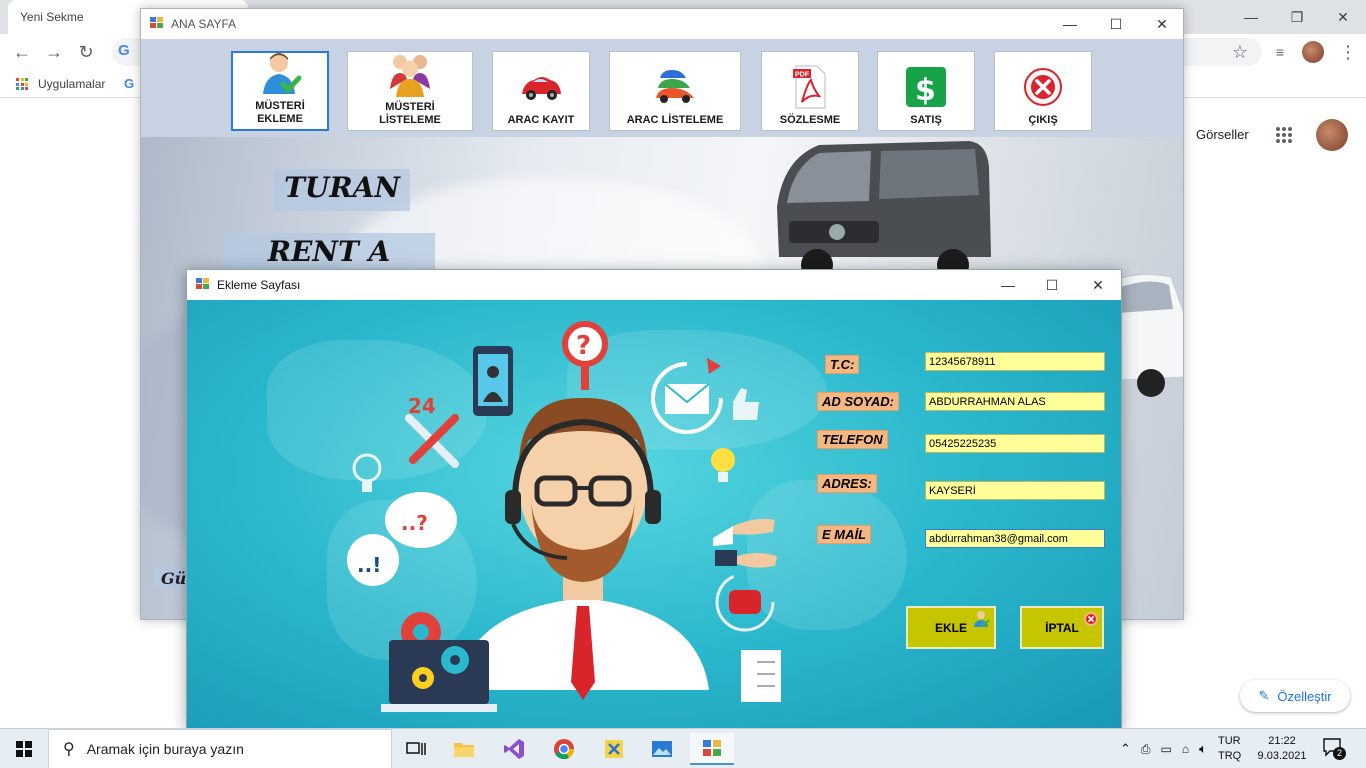 The height and width of the screenshot is (768, 1366). What do you see at coordinates (1185, 749) in the screenshot?
I see `network-icon: ⌂` at bounding box center [1185, 749].